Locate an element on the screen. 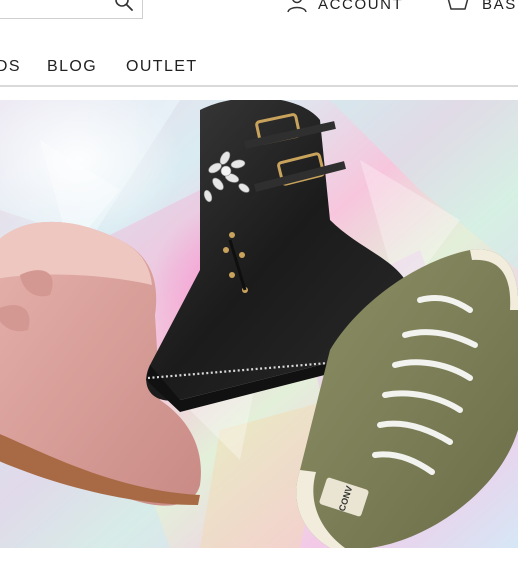 The image size is (518, 579). nav-item-outlet: OUTLET is located at coordinates (162, 67).